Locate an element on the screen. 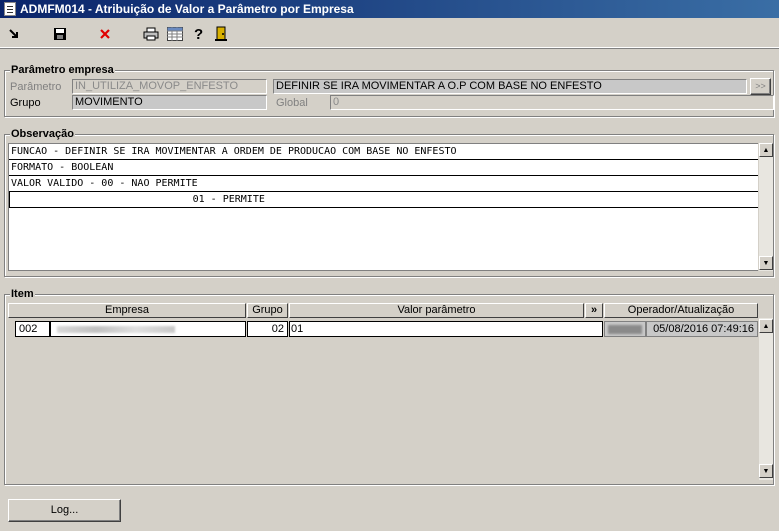 Image resolution: width=779 pixels, height=531 pixels. print-icon is located at coordinates (151, 34).